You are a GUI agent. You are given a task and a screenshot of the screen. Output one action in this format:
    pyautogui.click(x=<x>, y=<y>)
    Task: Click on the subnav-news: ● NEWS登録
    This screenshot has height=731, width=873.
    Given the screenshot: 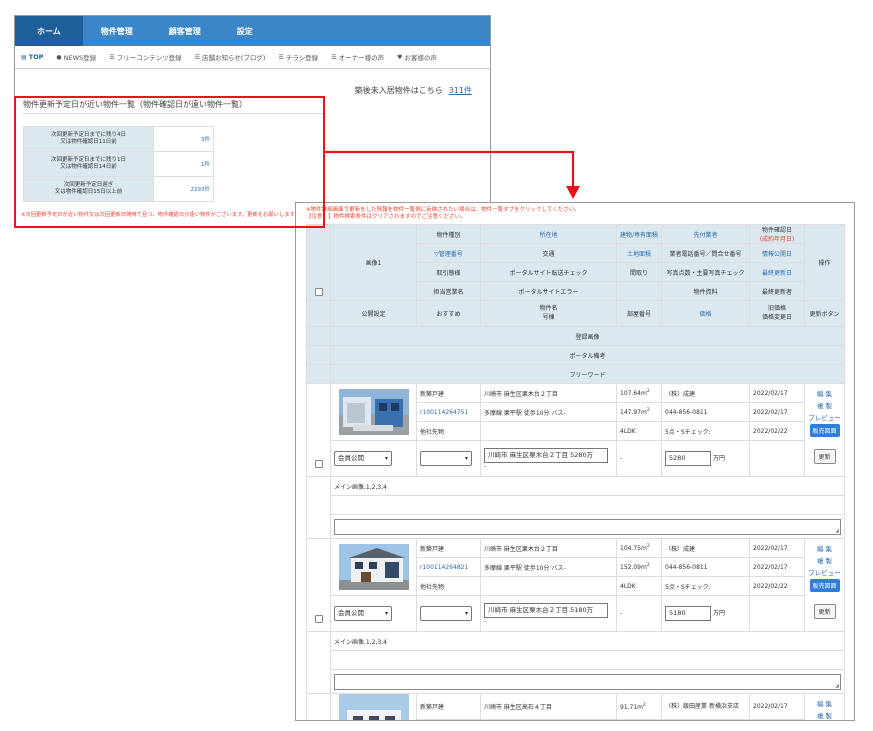 What is the action you would take?
    pyautogui.click(x=76, y=57)
    